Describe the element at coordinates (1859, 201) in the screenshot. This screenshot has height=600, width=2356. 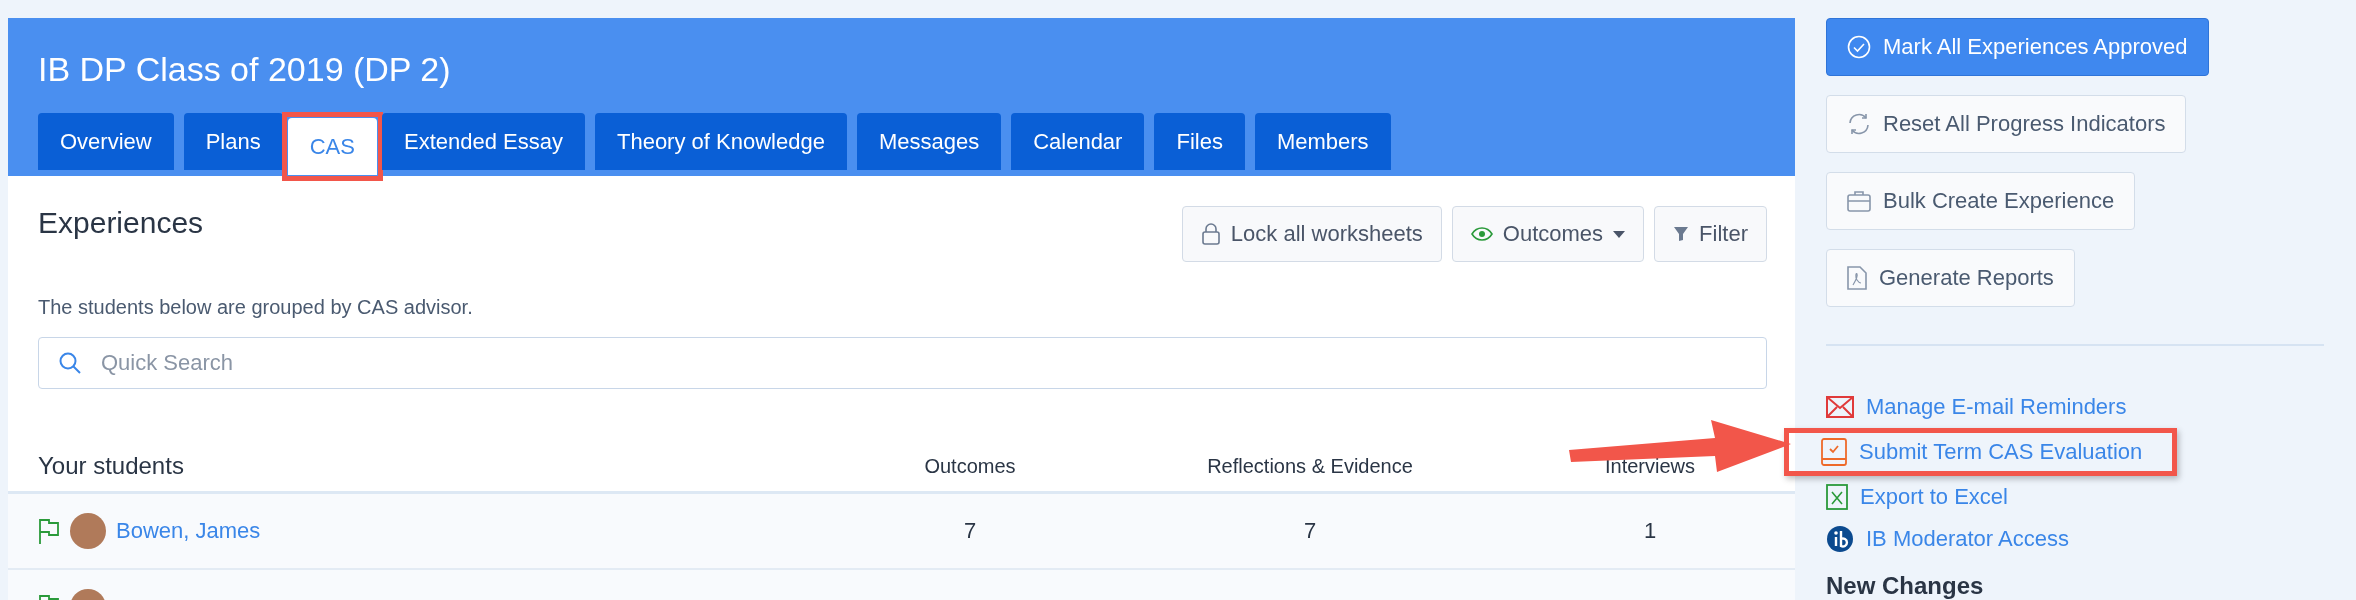
I see `briefcase-icon` at that location.